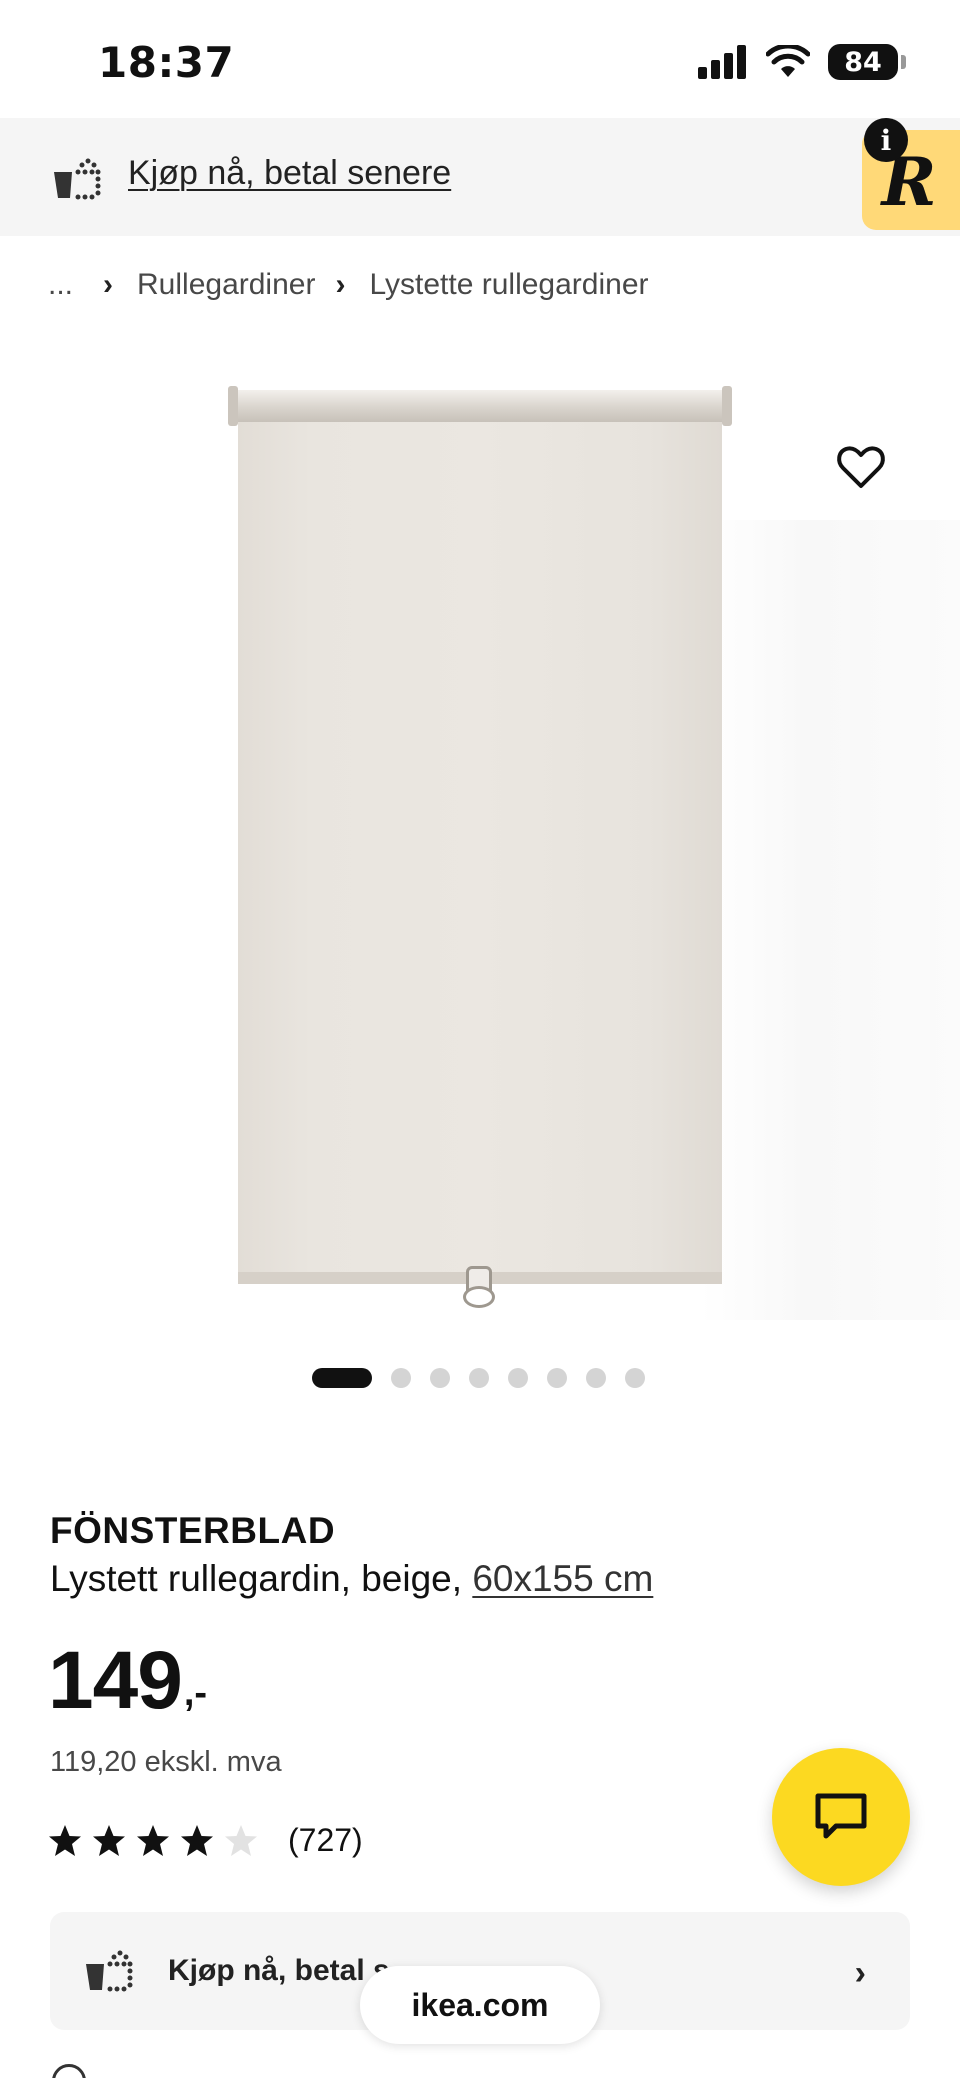 This screenshot has width=960, height=2078. I want to click on product-description: Lystett rullegardin, beige, 60x155 cm, so click(351, 1579).